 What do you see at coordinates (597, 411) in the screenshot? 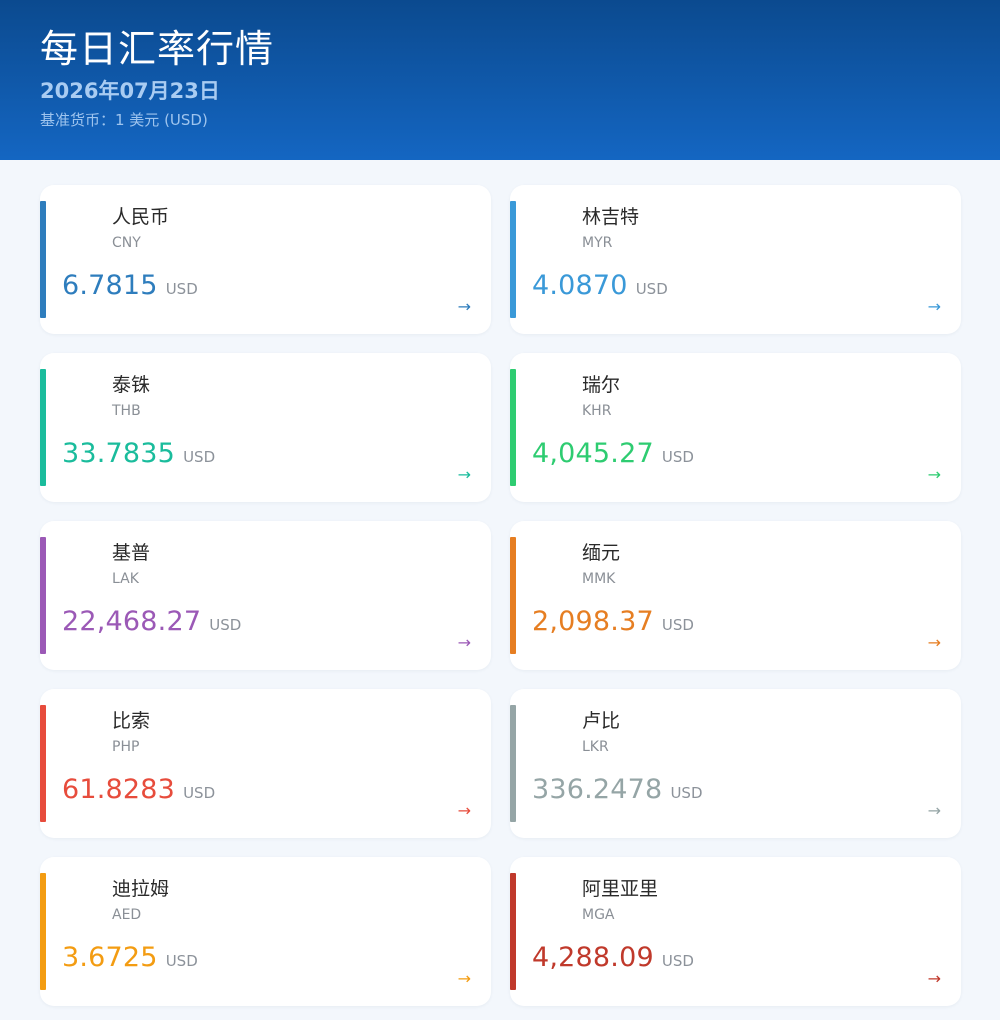
I see `currency-code: KHR` at bounding box center [597, 411].